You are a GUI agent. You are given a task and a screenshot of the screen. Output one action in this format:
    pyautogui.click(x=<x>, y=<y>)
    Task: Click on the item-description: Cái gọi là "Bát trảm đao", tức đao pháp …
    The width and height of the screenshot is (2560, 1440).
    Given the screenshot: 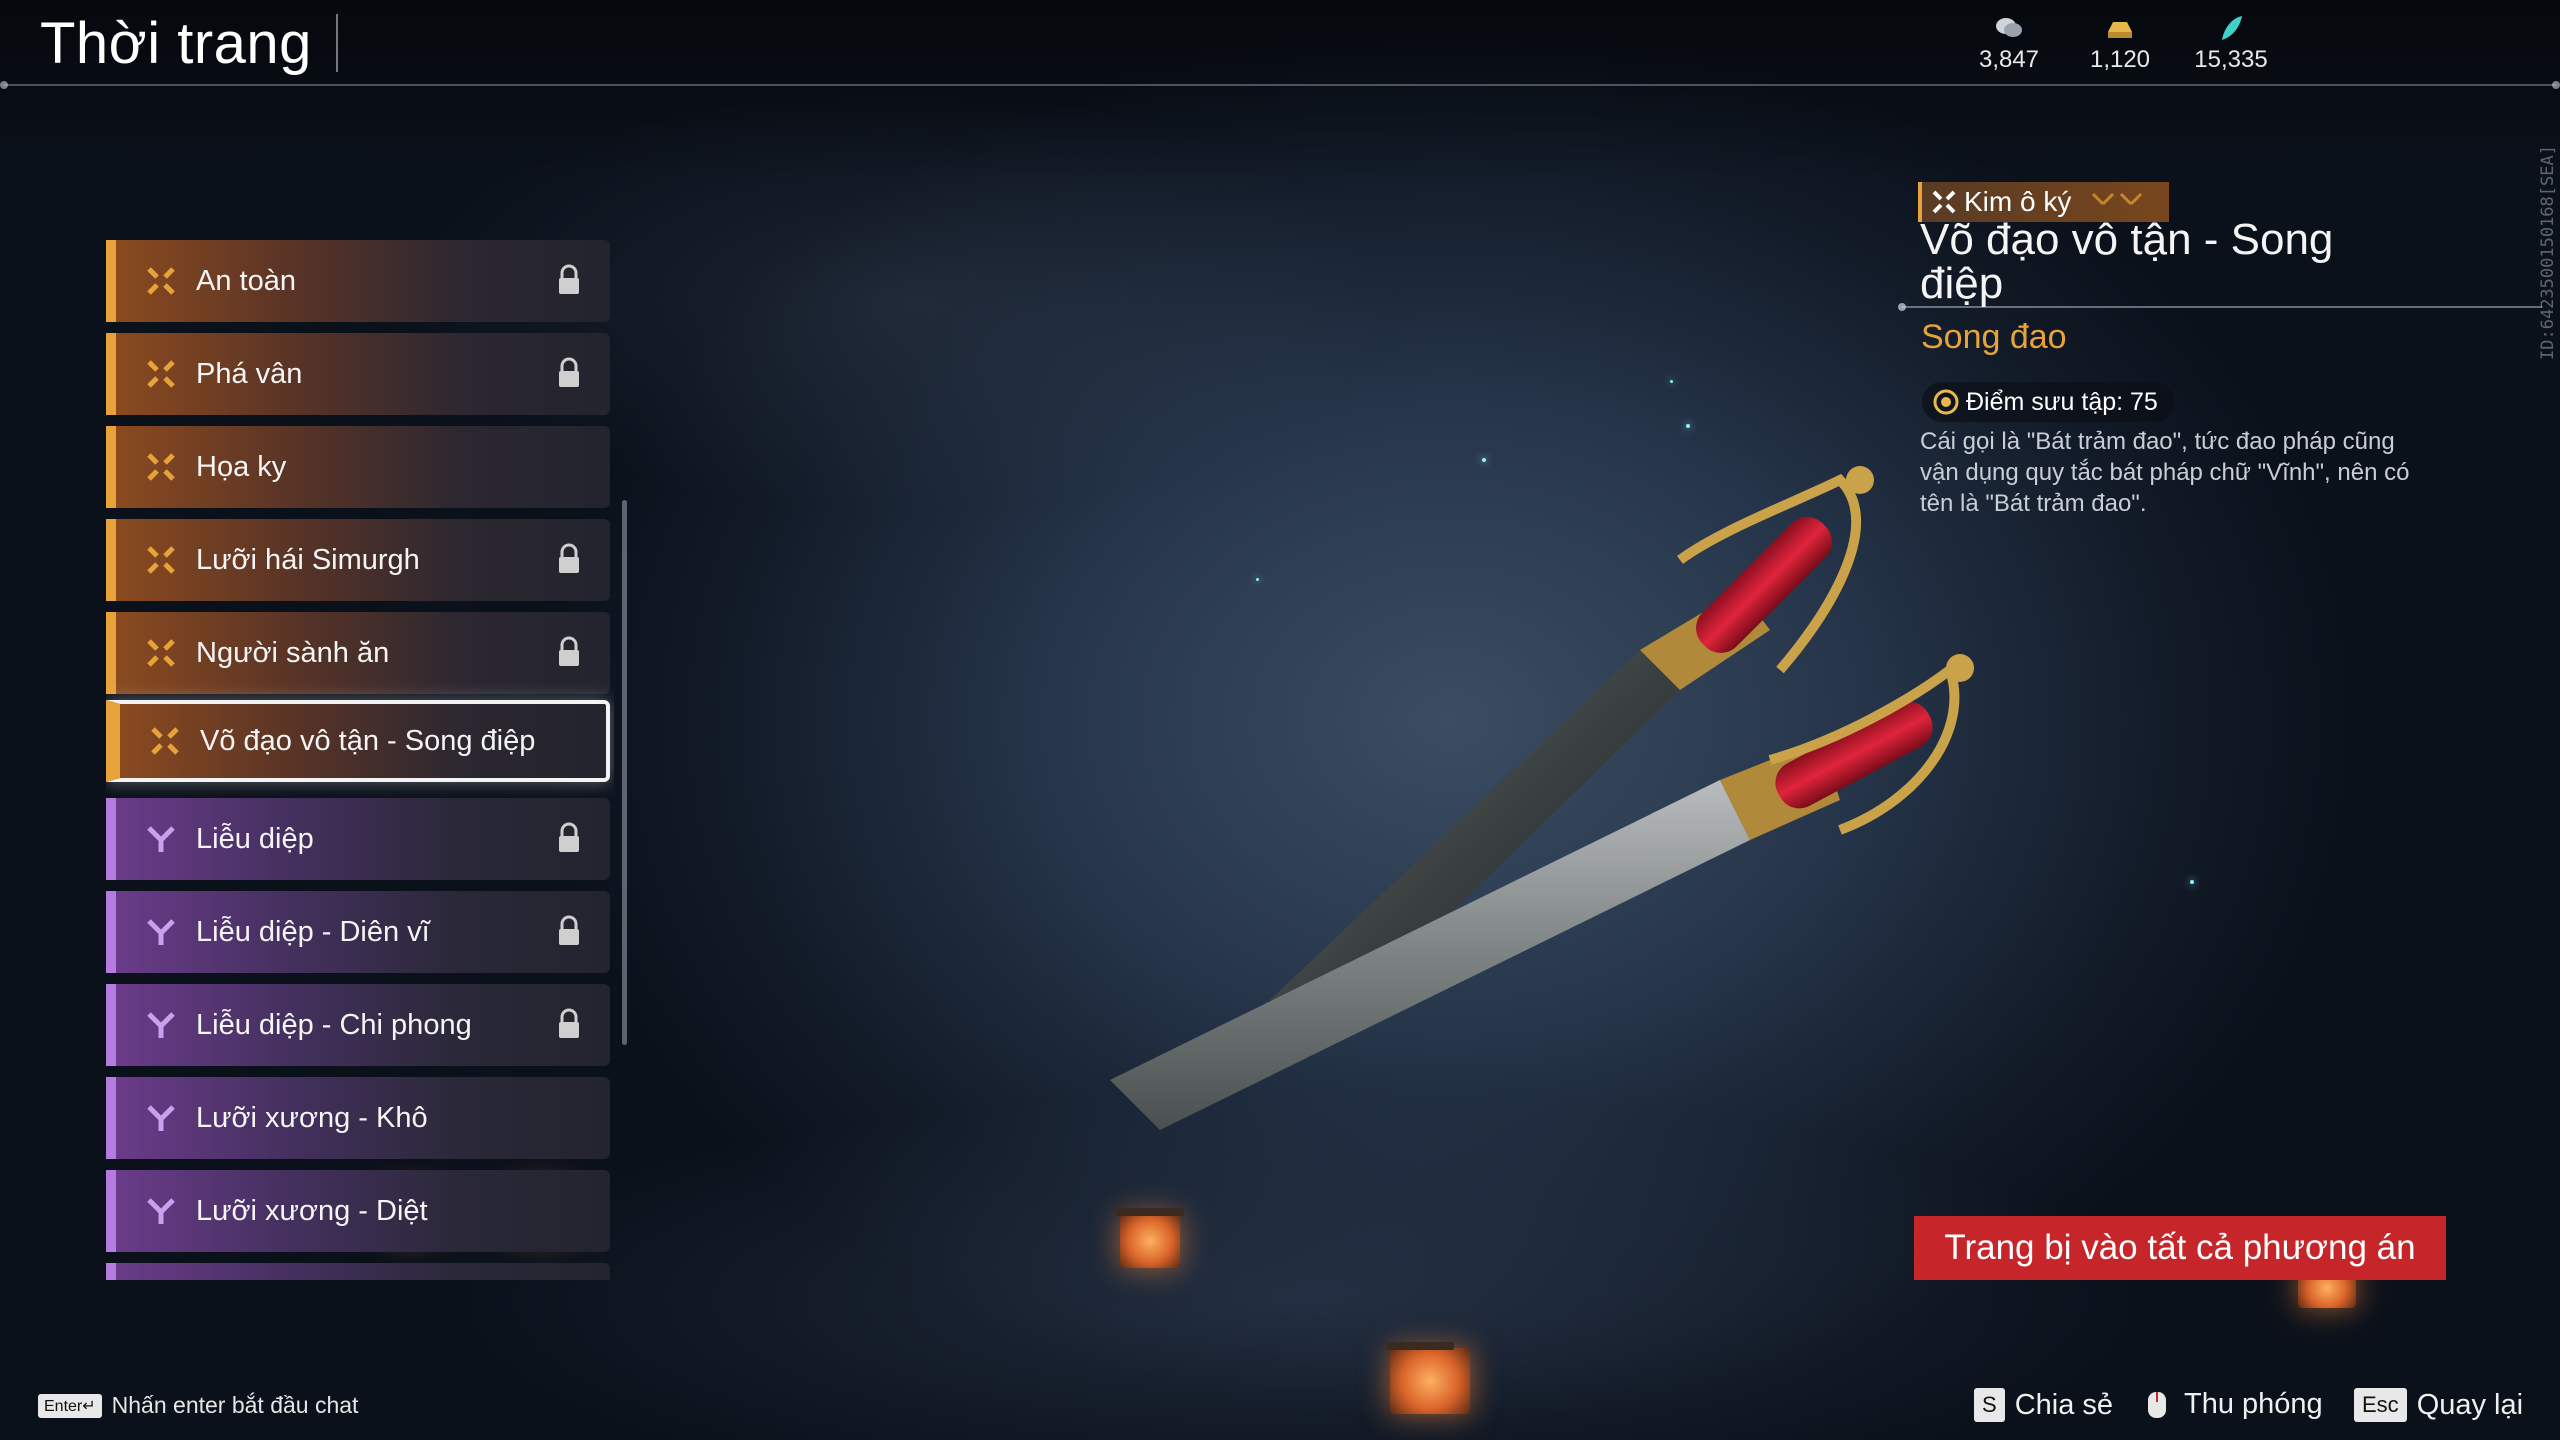 What is the action you would take?
    pyautogui.click(x=2165, y=472)
    